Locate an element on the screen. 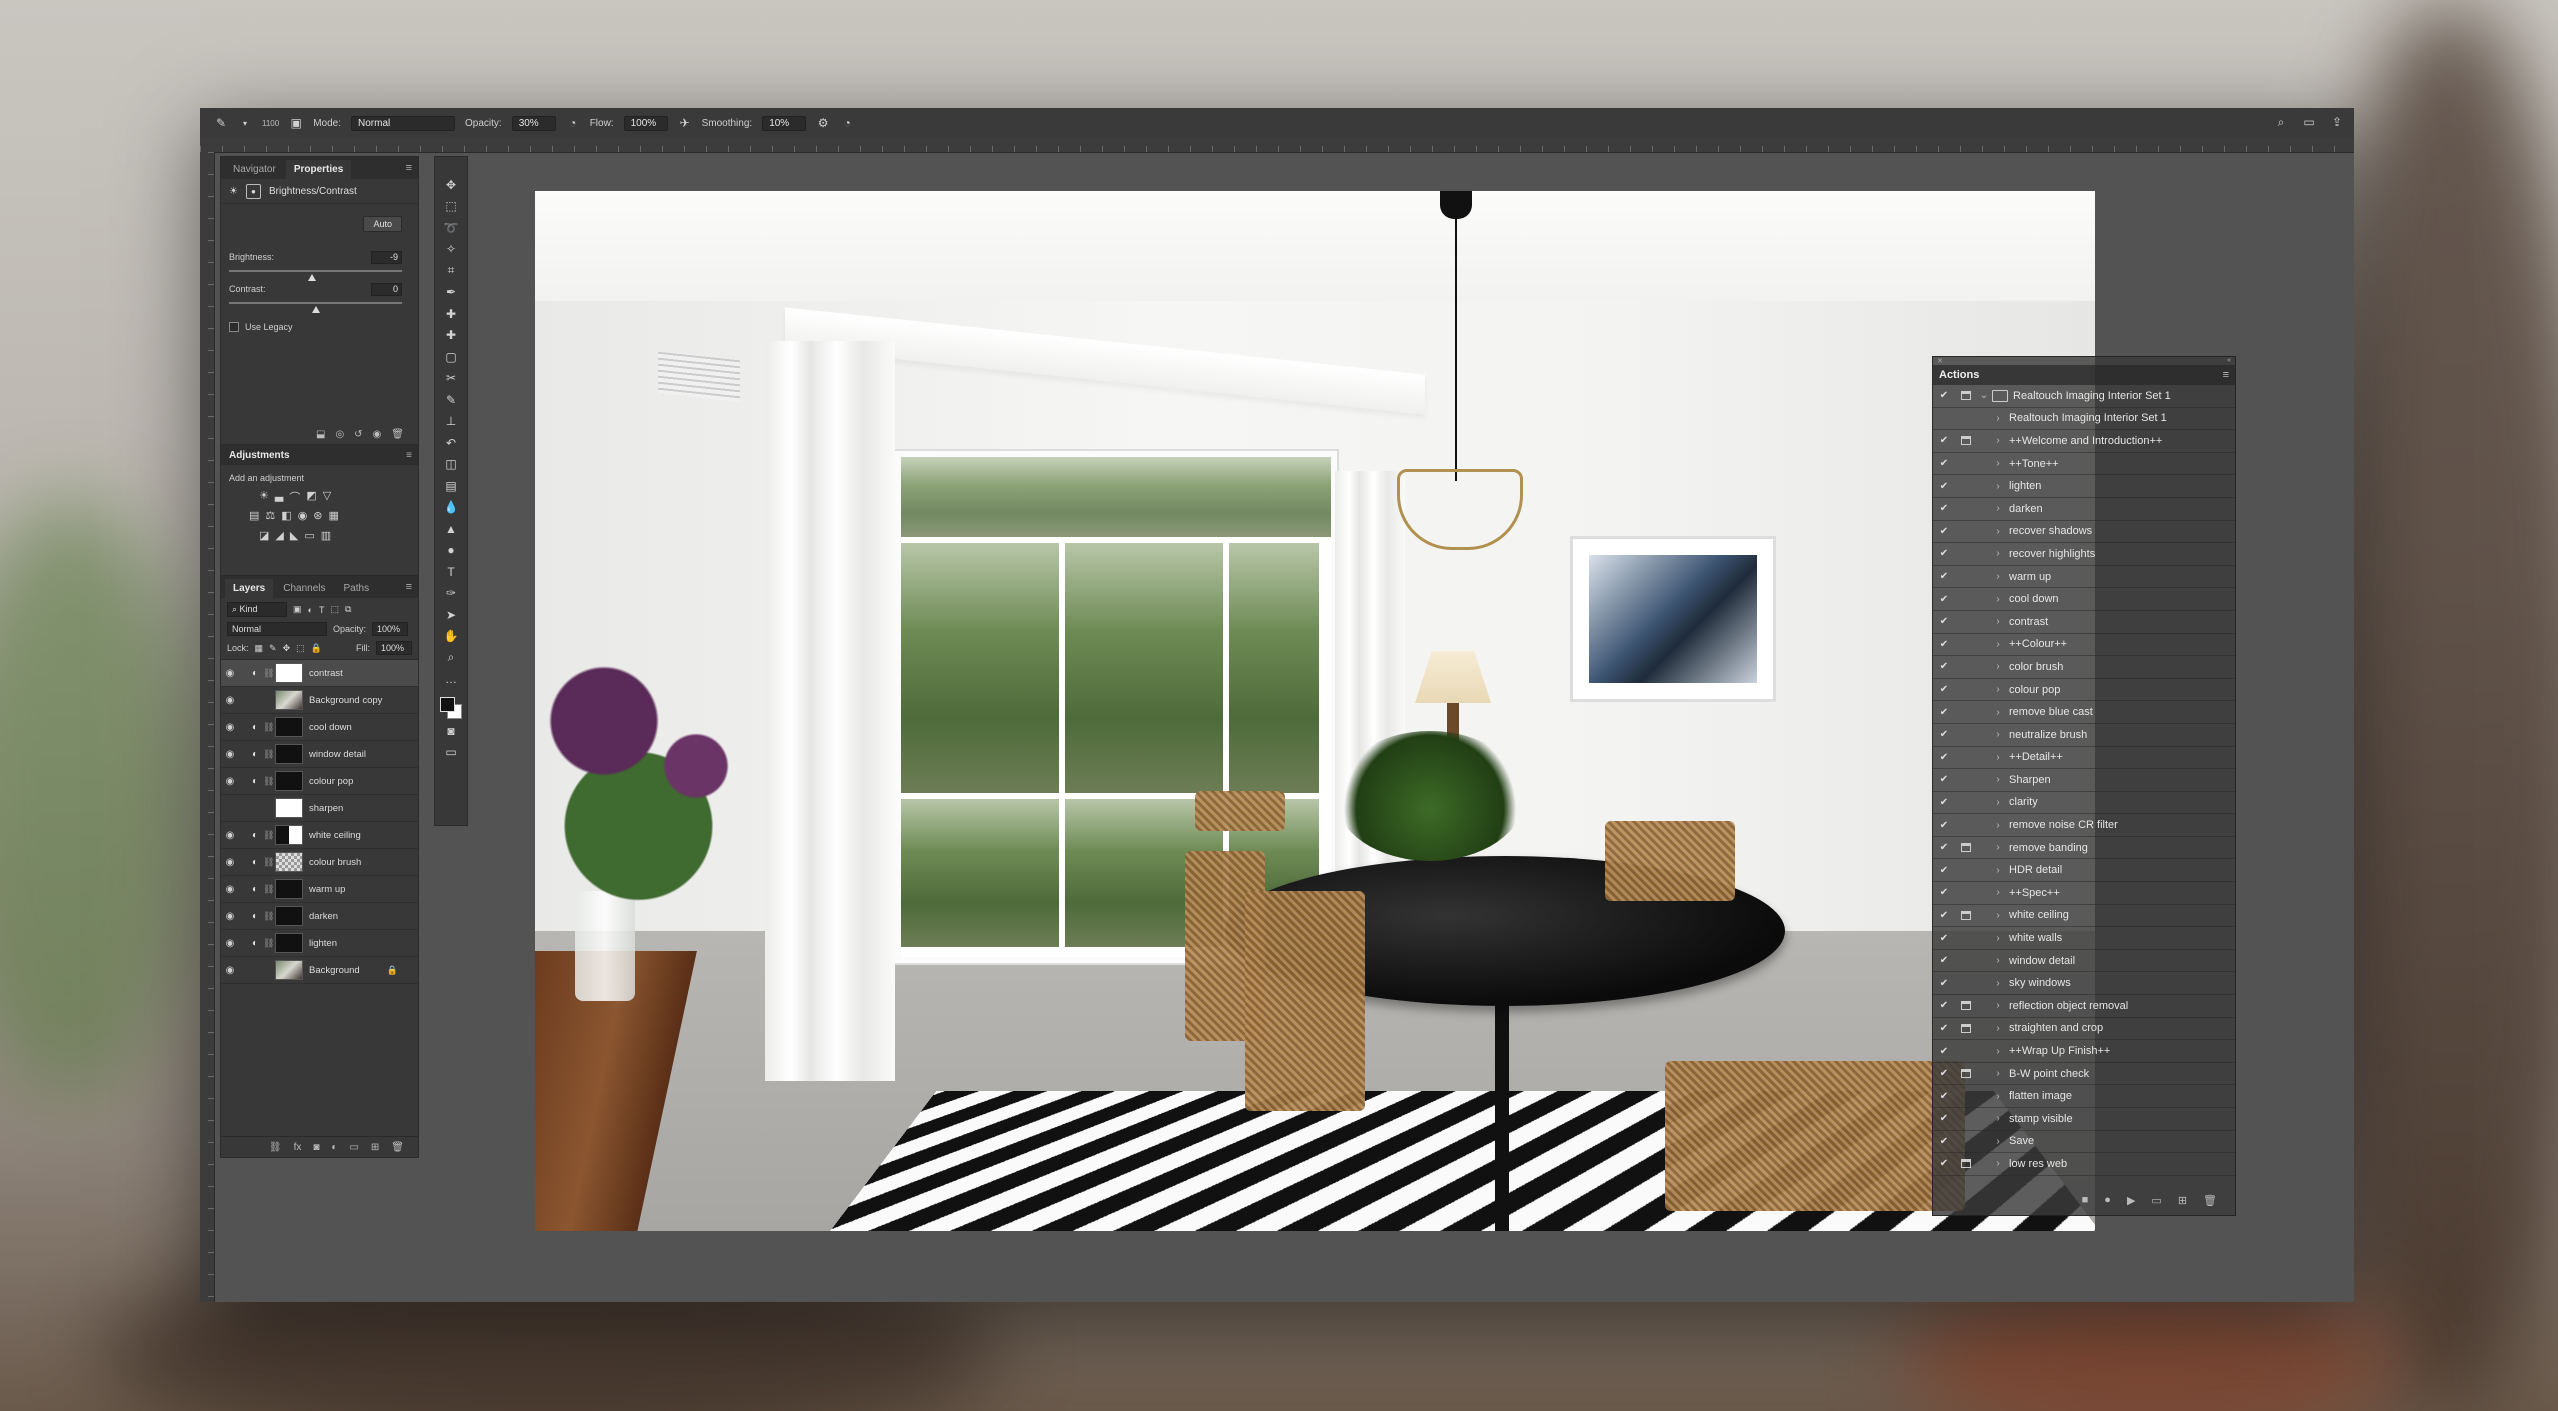 Image resolution: width=2558 pixels, height=1411 pixels. tab-navigator: Navigator is located at coordinates (254, 169).